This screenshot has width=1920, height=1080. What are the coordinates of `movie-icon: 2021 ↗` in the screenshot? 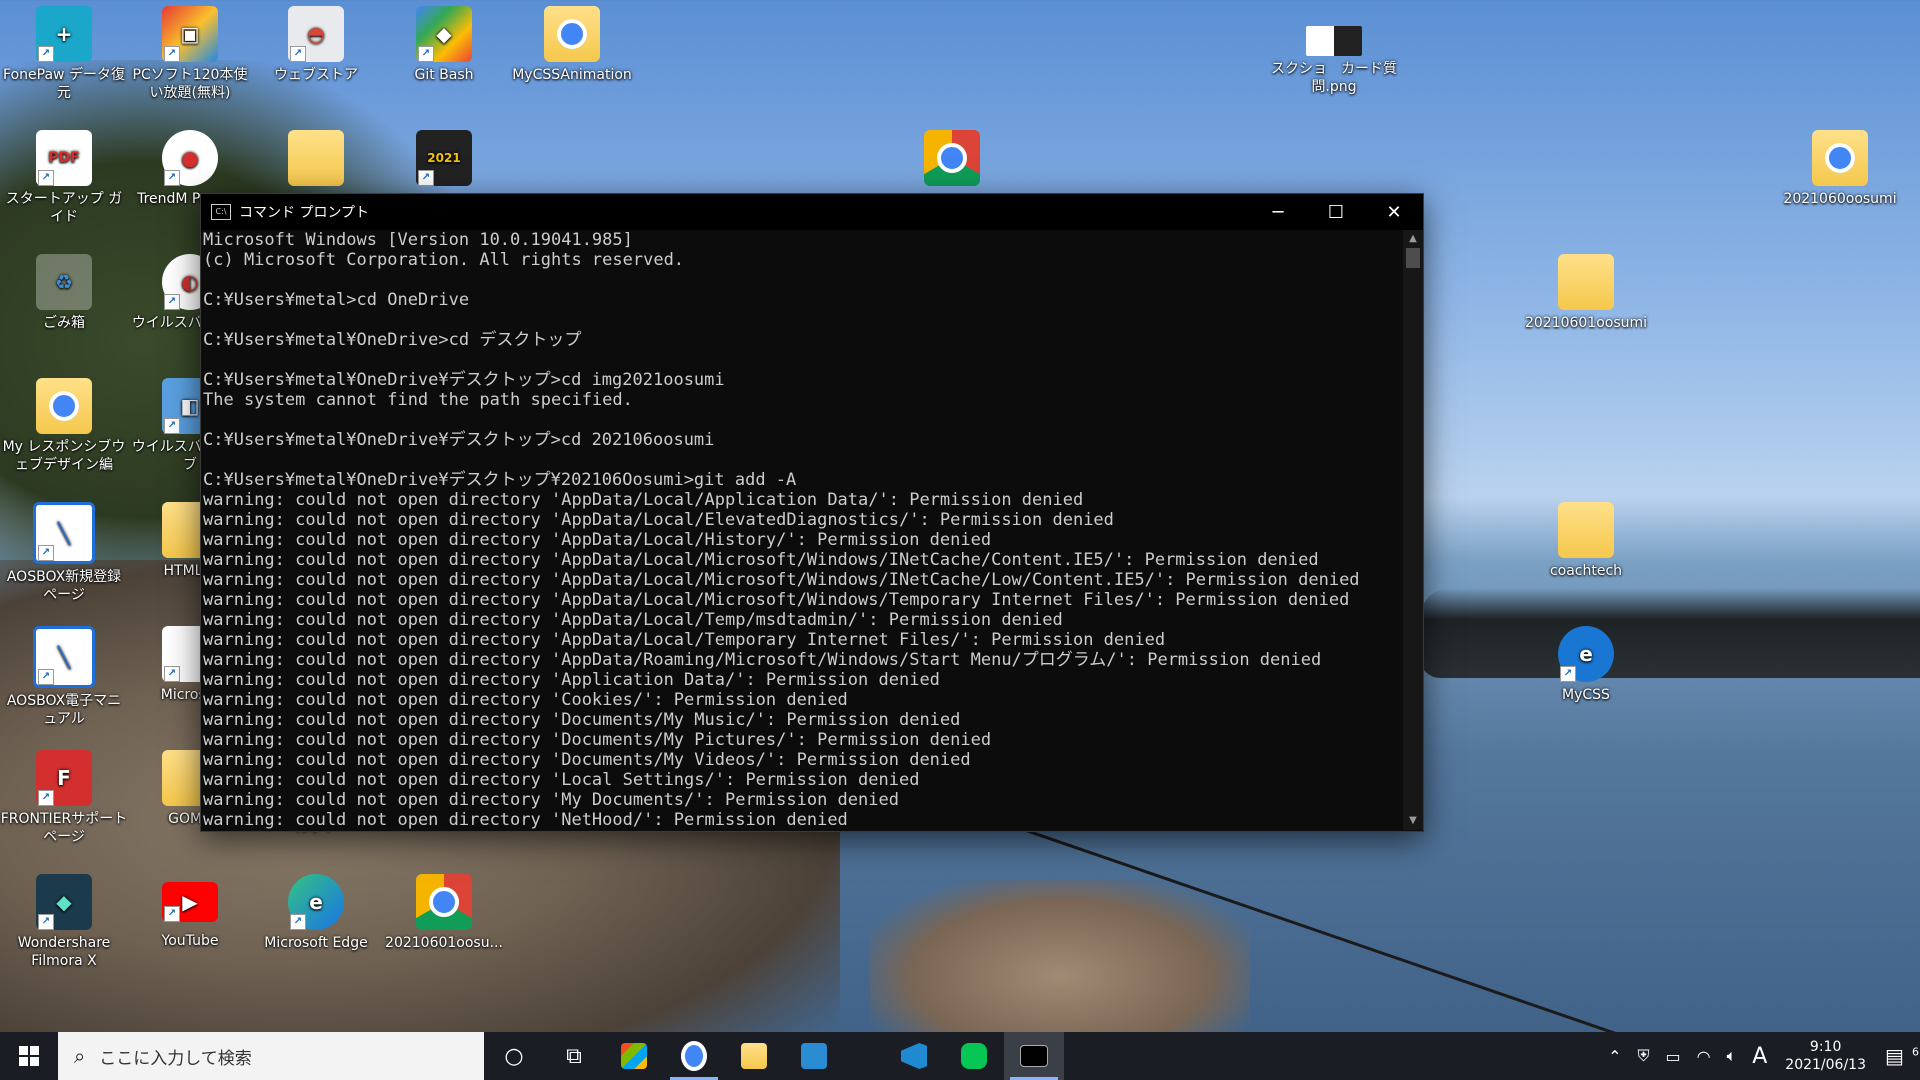 It's located at (444, 158).